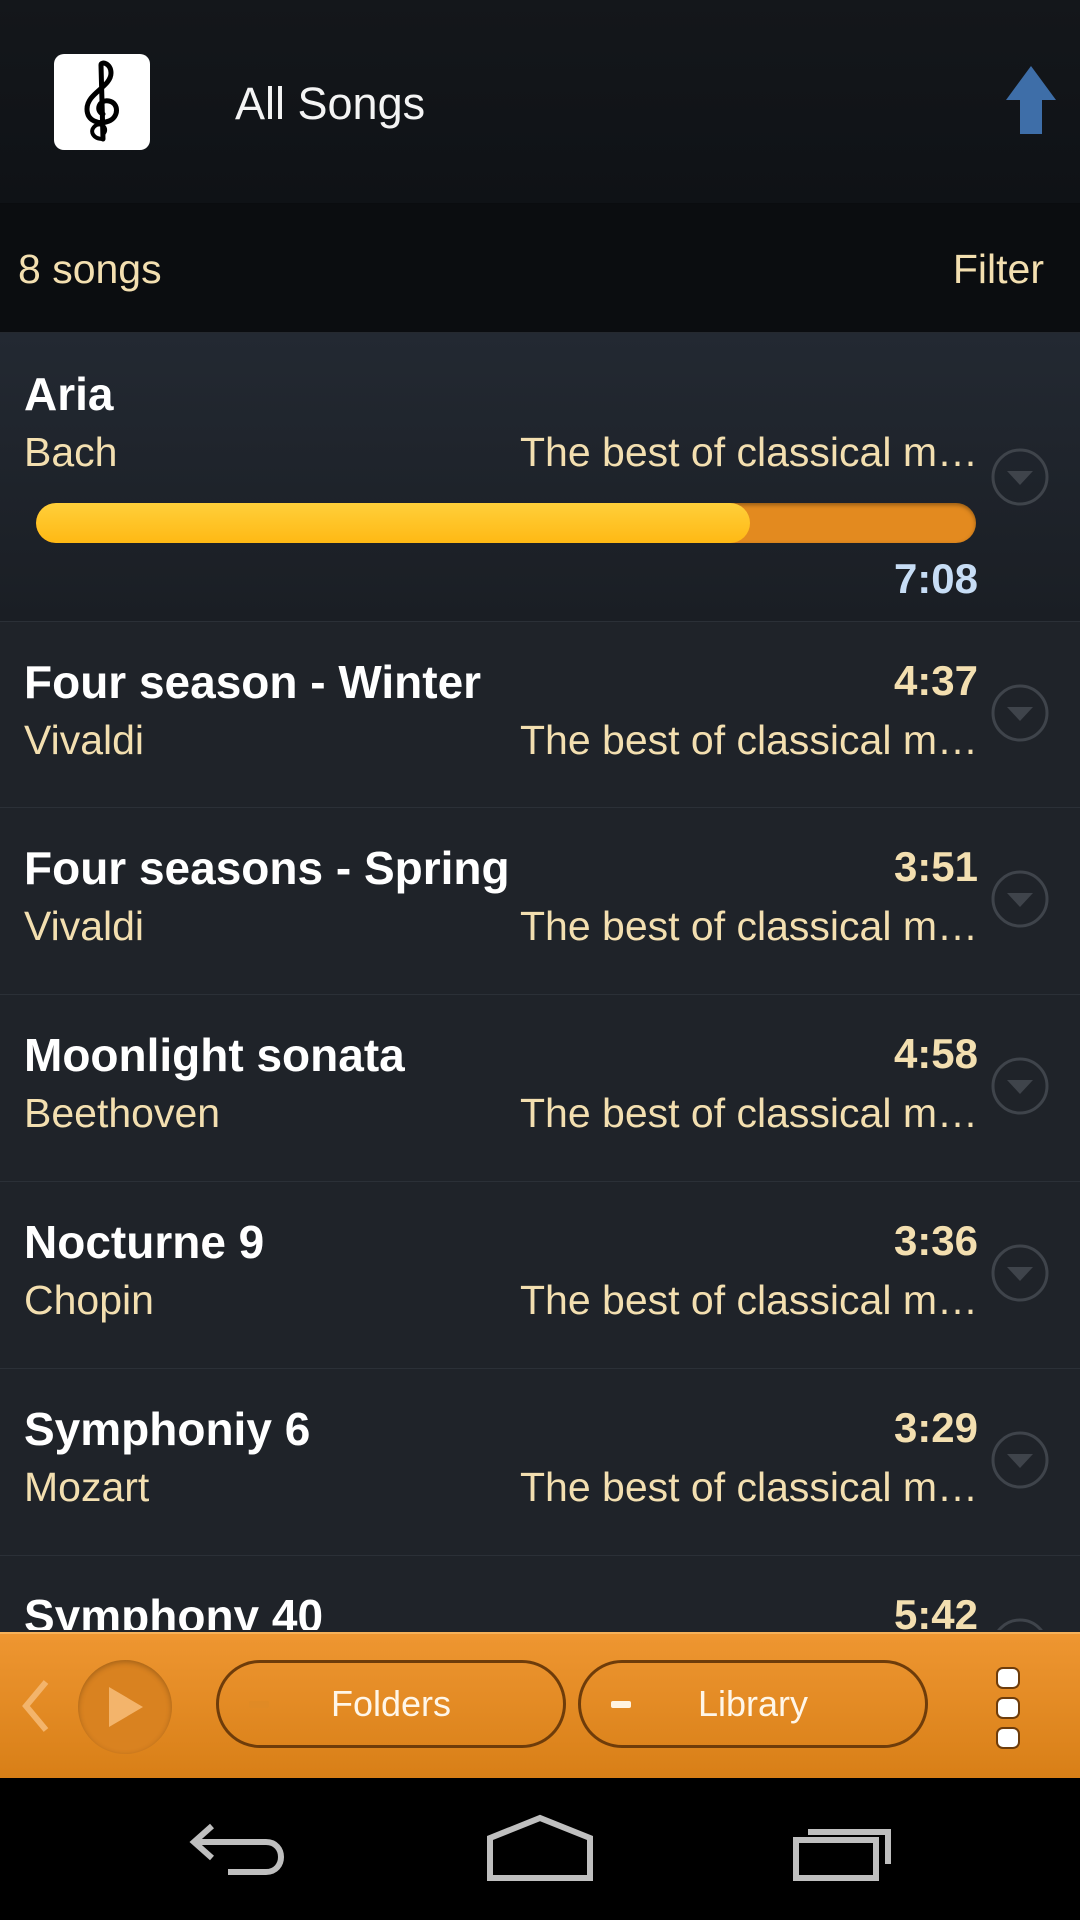 The height and width of the screenshot is (1920, 1080). I want to click on song-artist: Mozart, so click(87, 1487).